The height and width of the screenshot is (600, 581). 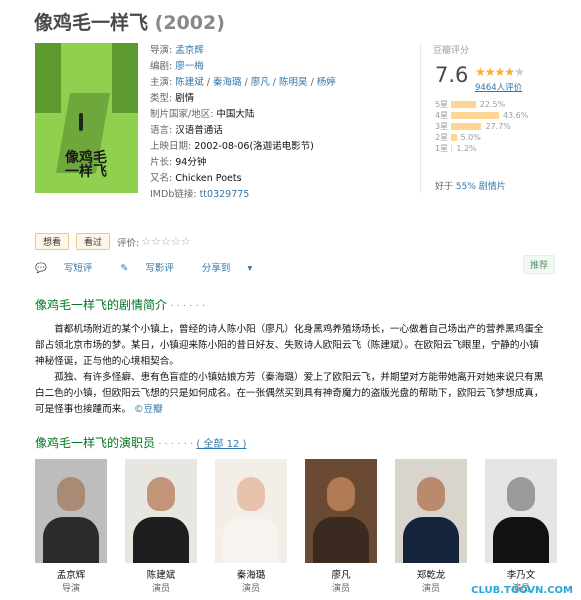 I want to click on write-short-label: 写短评, so click(x=78, y=268).